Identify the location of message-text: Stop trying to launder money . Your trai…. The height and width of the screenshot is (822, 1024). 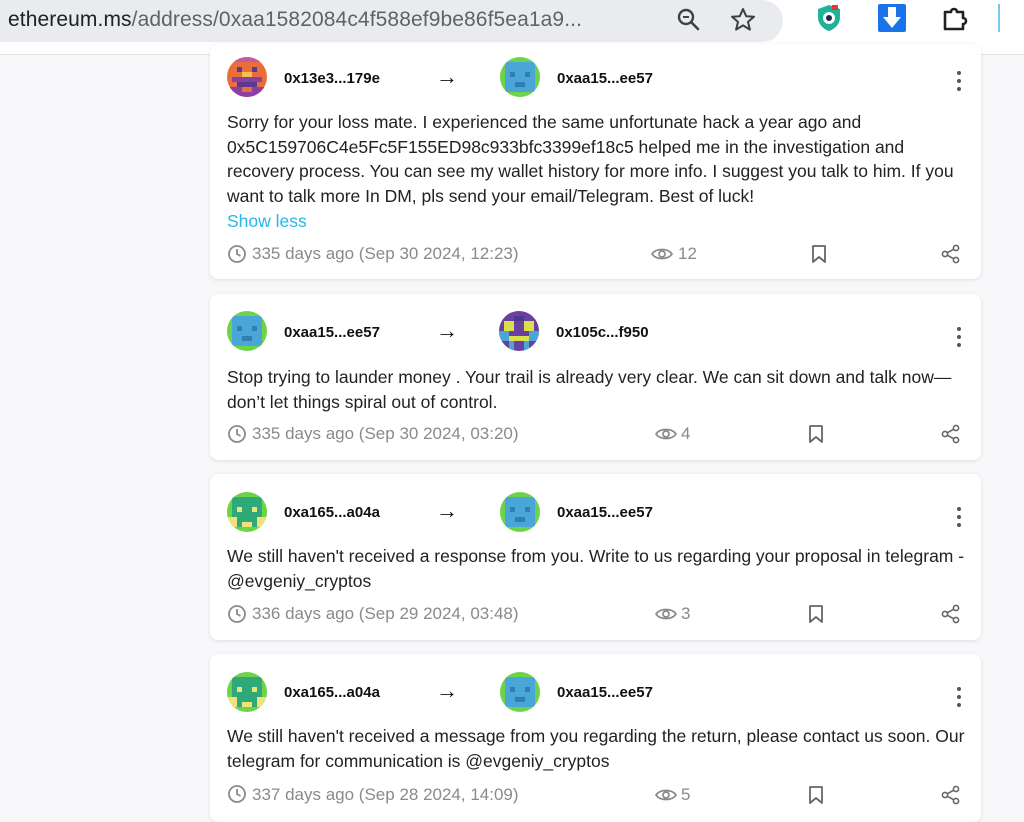
(589, 389).